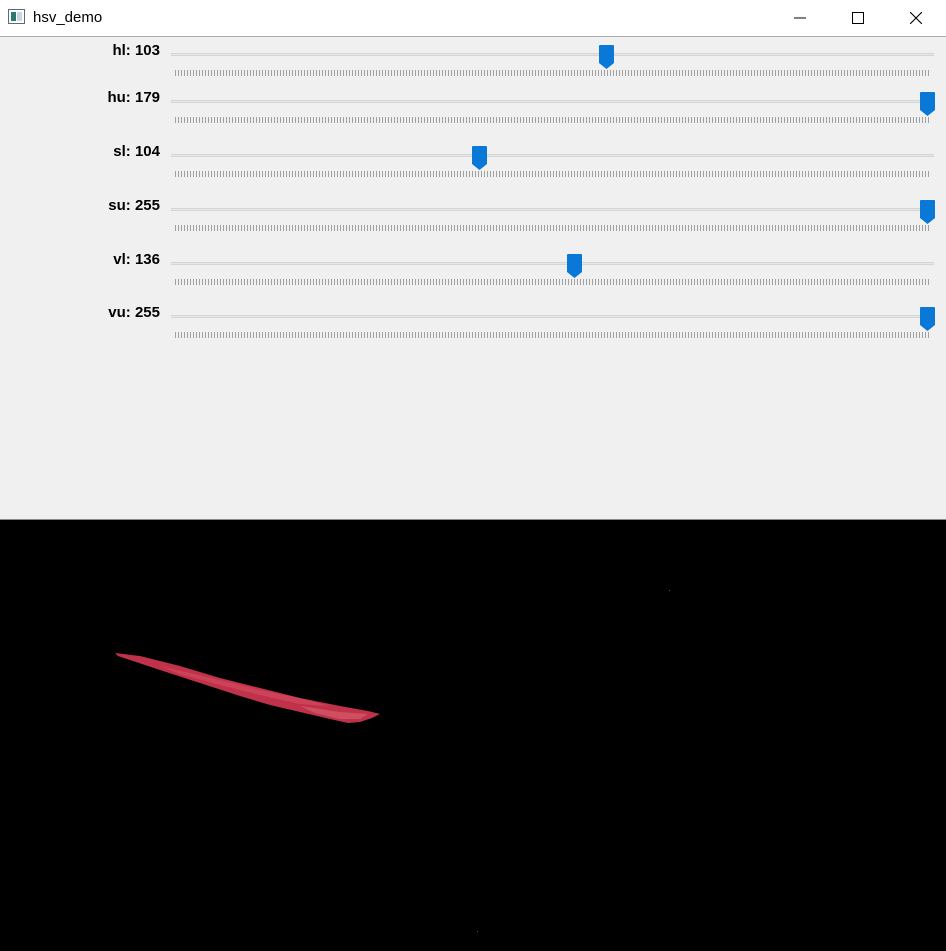  What do you see at coordinates (16, 16) in the screenshot?
I see `app-icon` at bounding box center [16, 16].